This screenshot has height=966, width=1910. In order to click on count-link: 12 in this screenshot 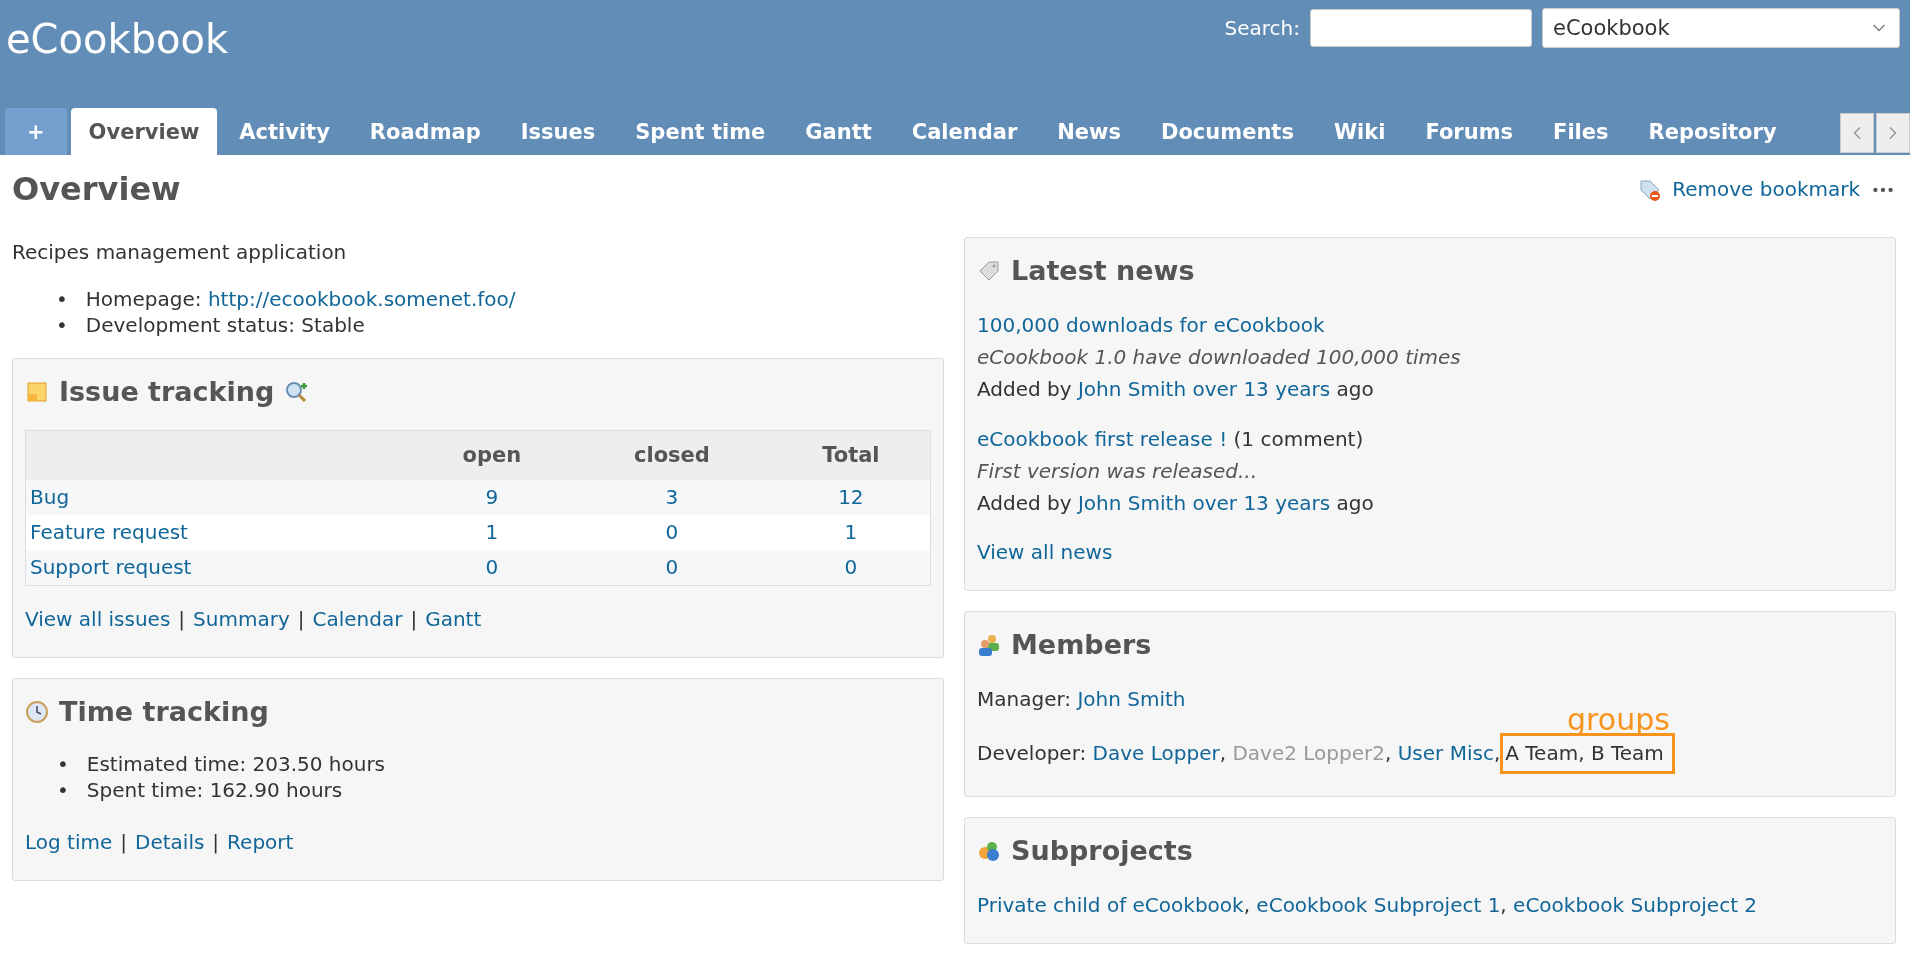, I will do `click(851, 497)`.